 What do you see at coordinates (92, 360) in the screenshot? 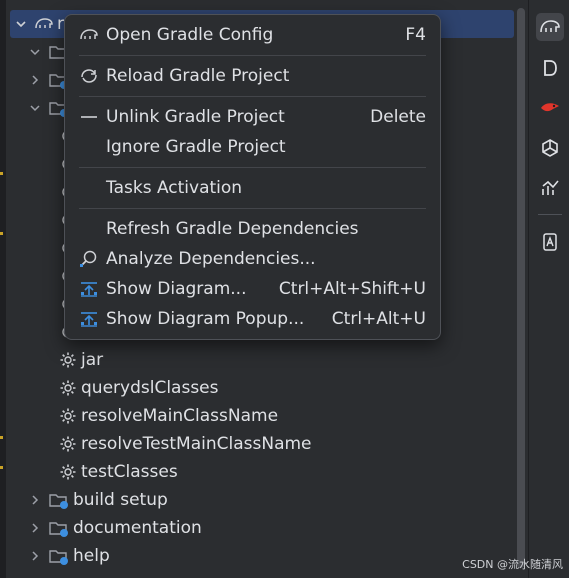
I see `task-label: jar` at bounding box center [92, 360].